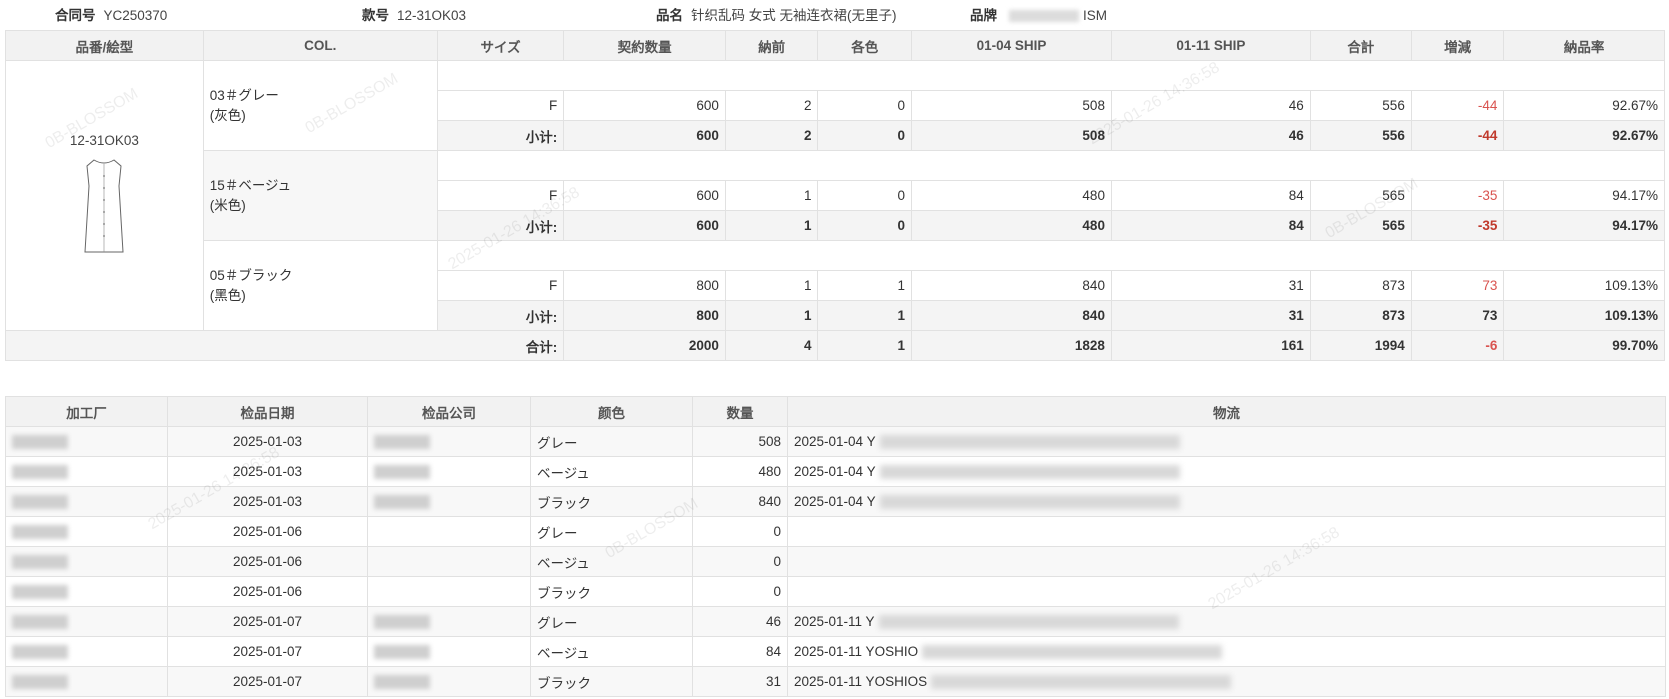 The width and height of the screenshot is (1669, 699). I want to click on col-header: 检品日期, so click(267, 411).